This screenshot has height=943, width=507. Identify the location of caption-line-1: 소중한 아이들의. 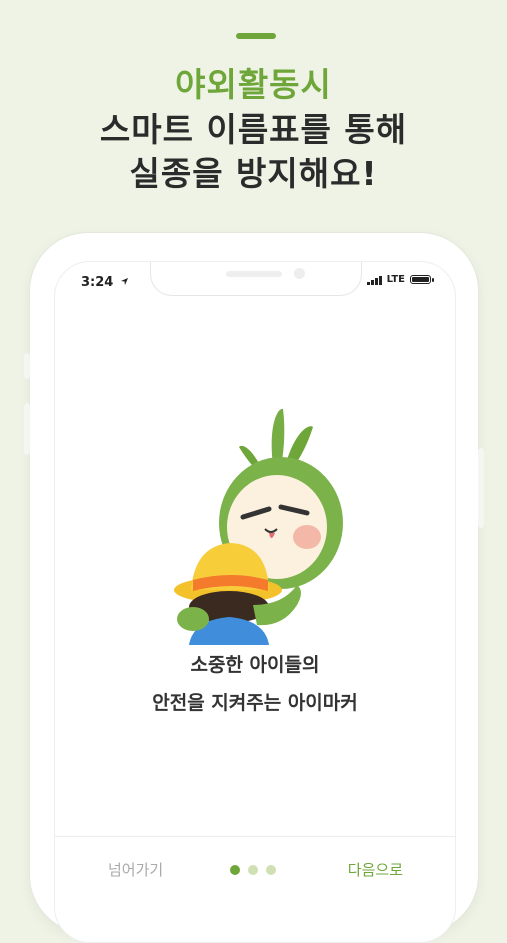
(255, 665).